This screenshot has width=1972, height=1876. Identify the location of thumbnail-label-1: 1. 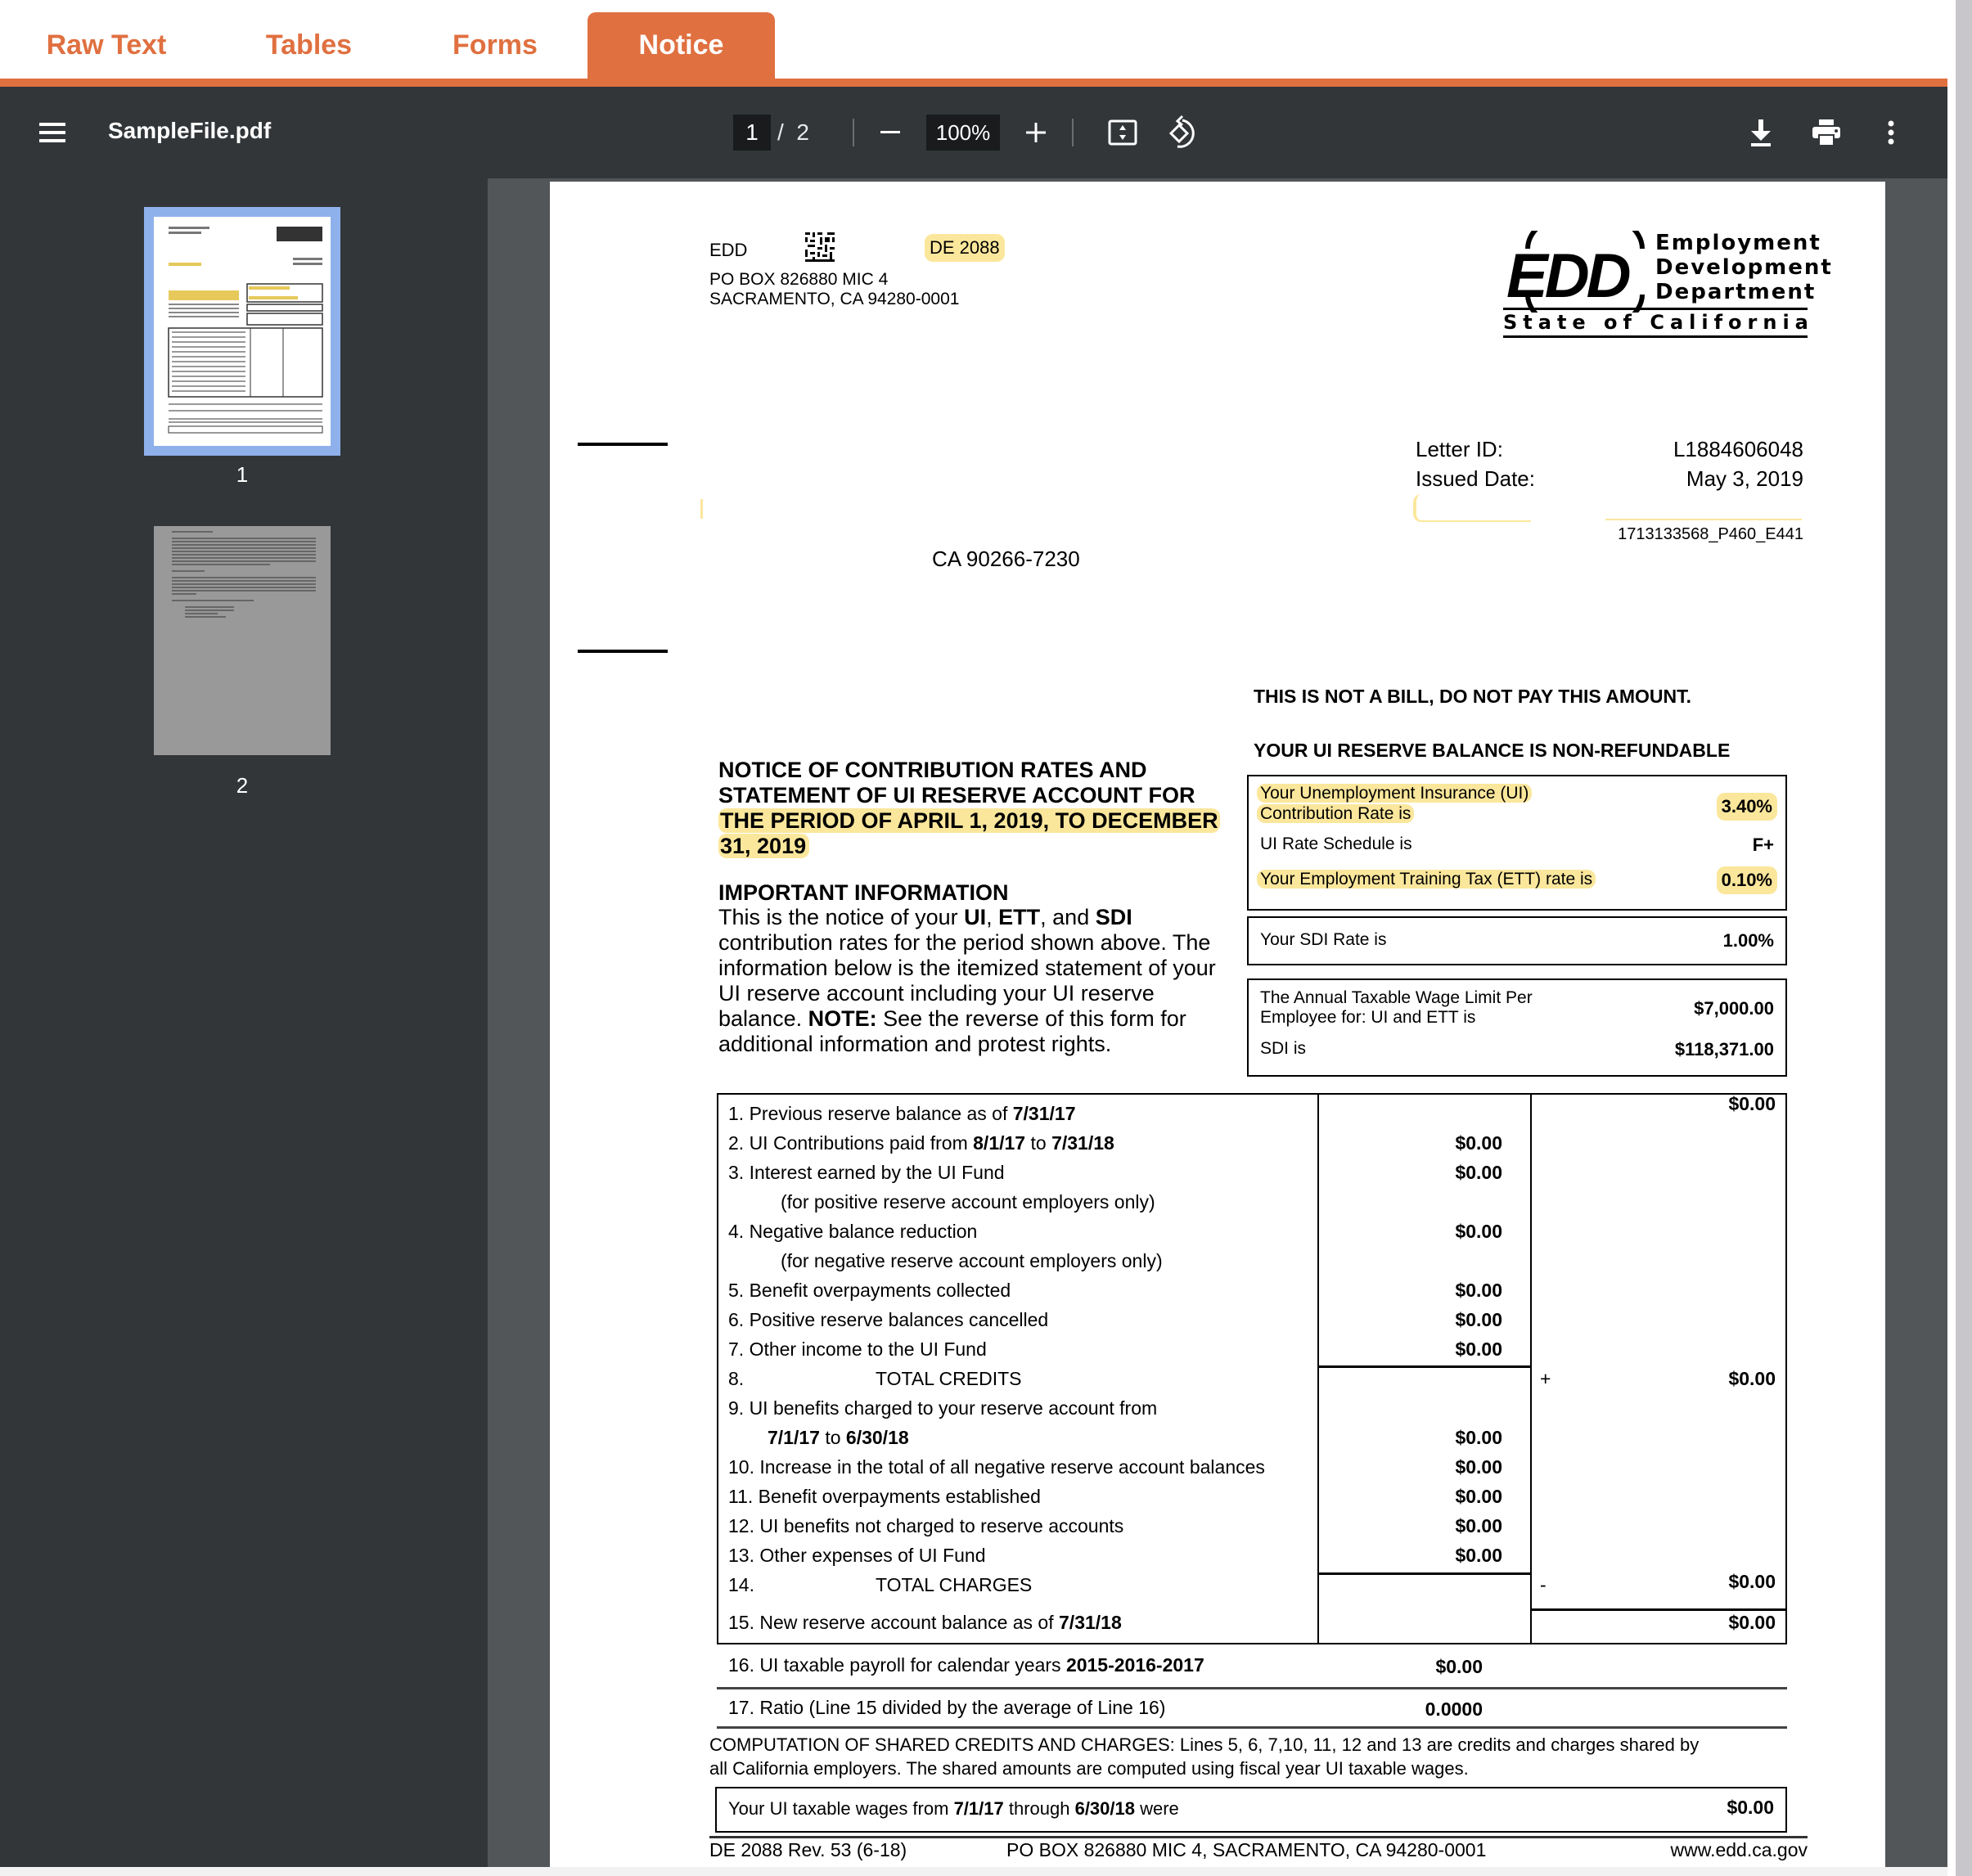
(242, 475).